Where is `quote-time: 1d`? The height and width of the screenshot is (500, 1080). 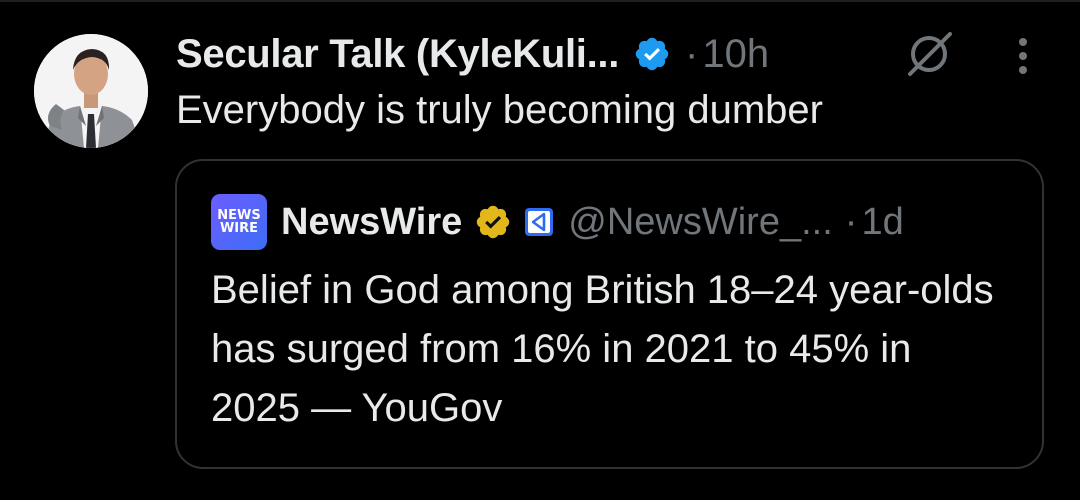 quote-time: 1d is located at coordinates (882, 222).